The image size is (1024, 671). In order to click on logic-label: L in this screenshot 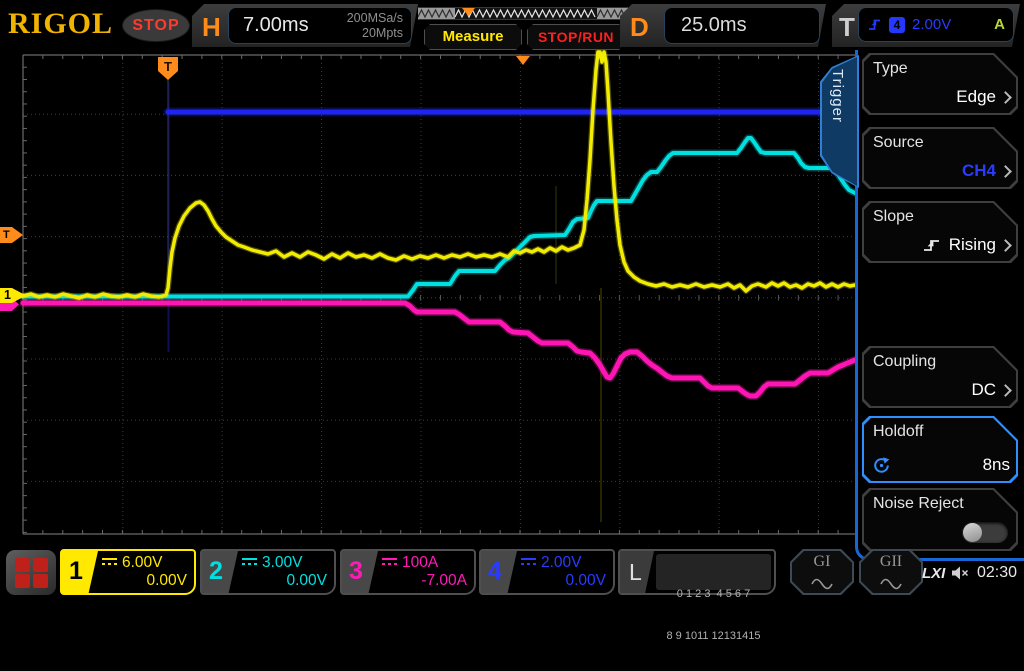, I will do `click(635, 572)`.